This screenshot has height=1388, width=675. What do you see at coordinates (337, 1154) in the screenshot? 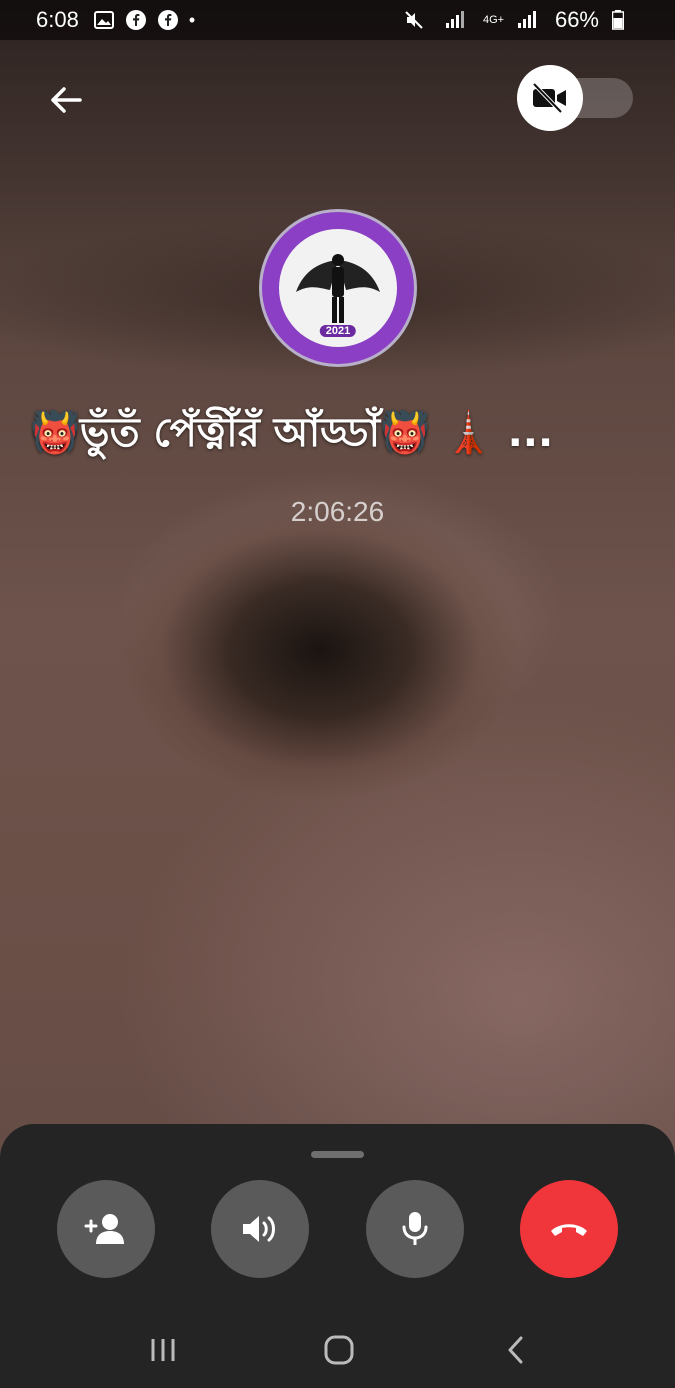
I see `drag-handle` at bounding box center [337, 1154].